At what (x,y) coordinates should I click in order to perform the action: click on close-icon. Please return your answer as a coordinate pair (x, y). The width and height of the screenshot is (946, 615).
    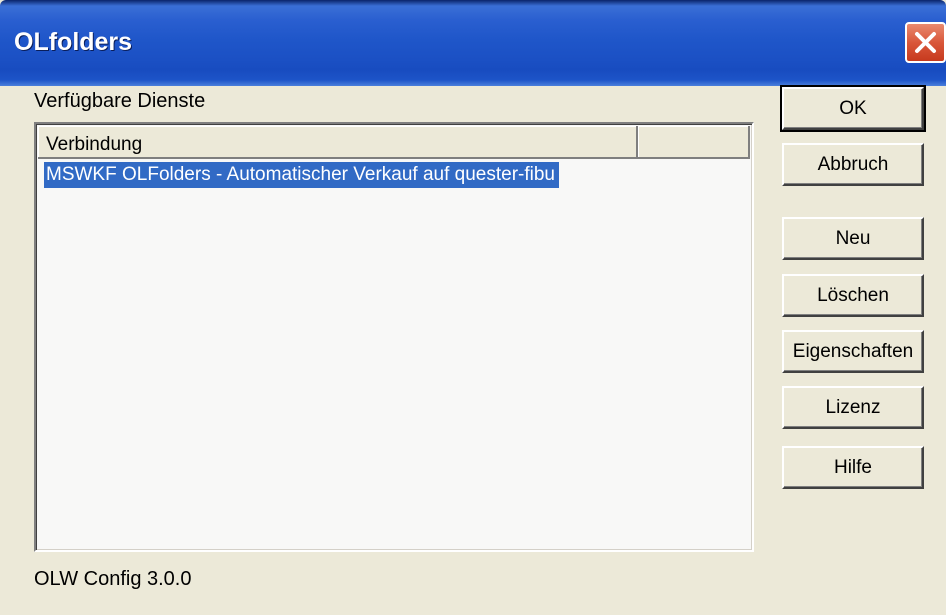
    Looking at the image, I should click on (925, 42).